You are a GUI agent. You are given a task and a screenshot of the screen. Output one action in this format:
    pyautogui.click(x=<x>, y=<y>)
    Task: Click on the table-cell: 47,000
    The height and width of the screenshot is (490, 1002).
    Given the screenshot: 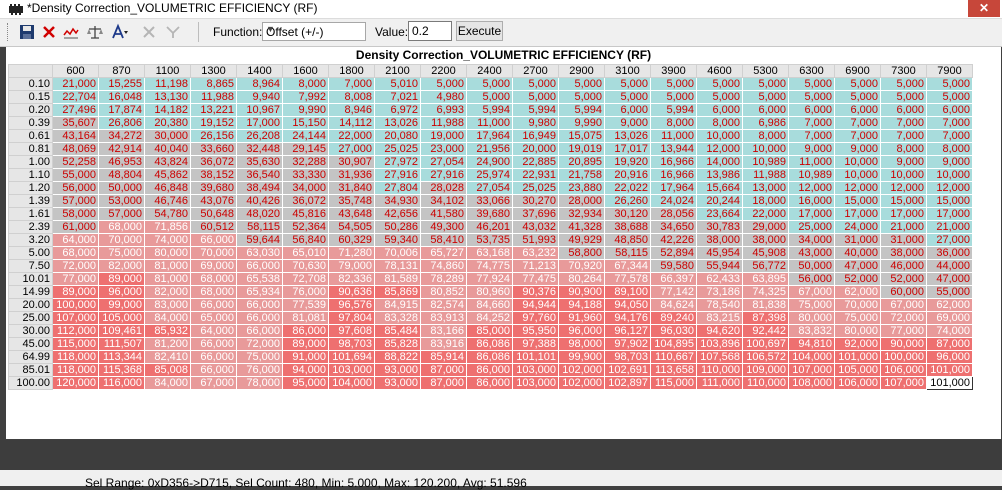 What is the action you would take?
    pyautogui.click(x=949, y=279)
    